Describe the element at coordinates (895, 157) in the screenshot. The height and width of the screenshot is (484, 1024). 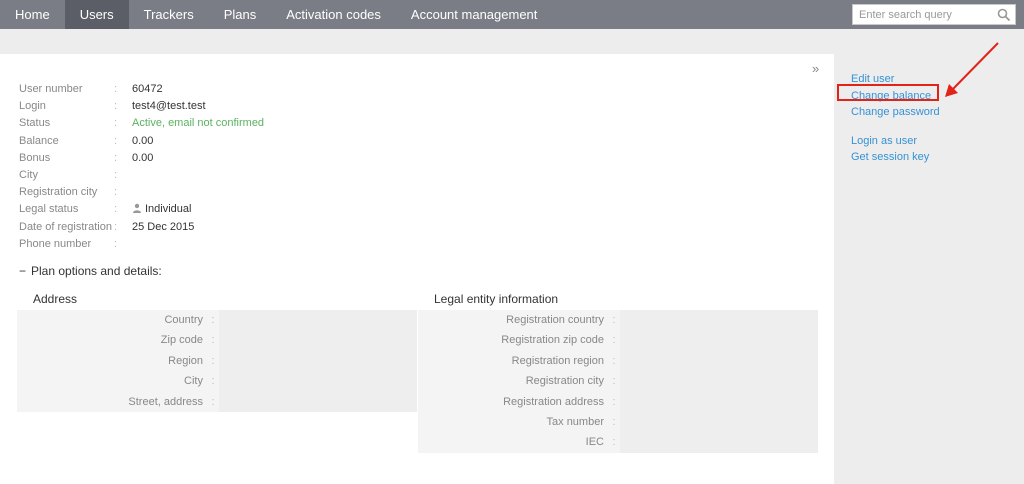
I see `get-session-key-link: Get session key` at that location.